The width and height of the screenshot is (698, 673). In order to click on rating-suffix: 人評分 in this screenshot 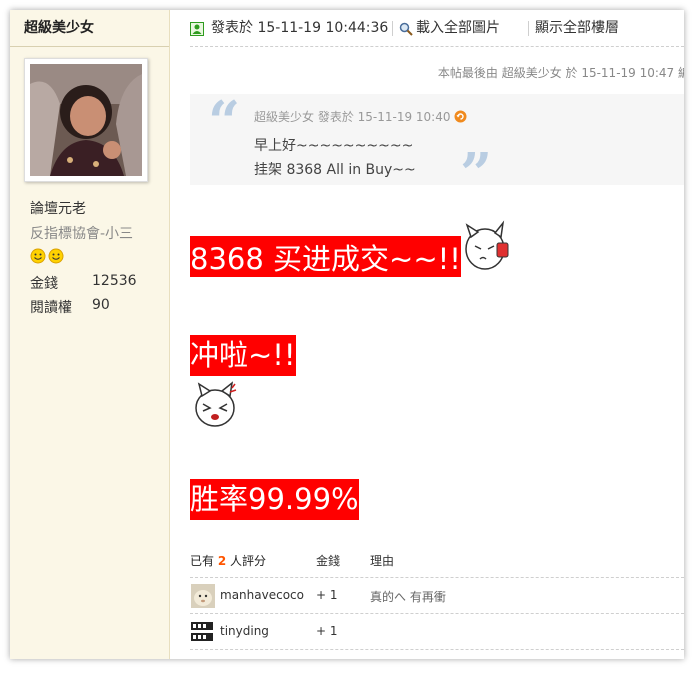, I will do `click(248, 561)`.